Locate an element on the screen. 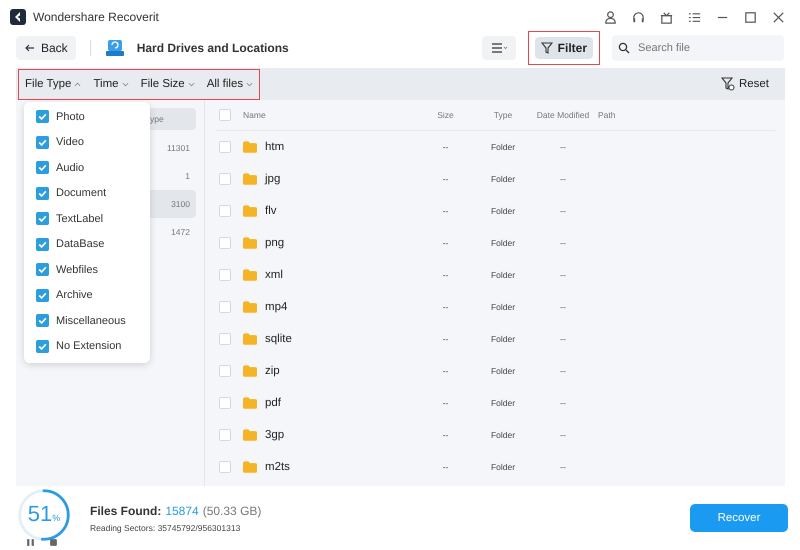 The image size is (800, 550). filter-dropdown: File Type is located at coordinates (53, 84).